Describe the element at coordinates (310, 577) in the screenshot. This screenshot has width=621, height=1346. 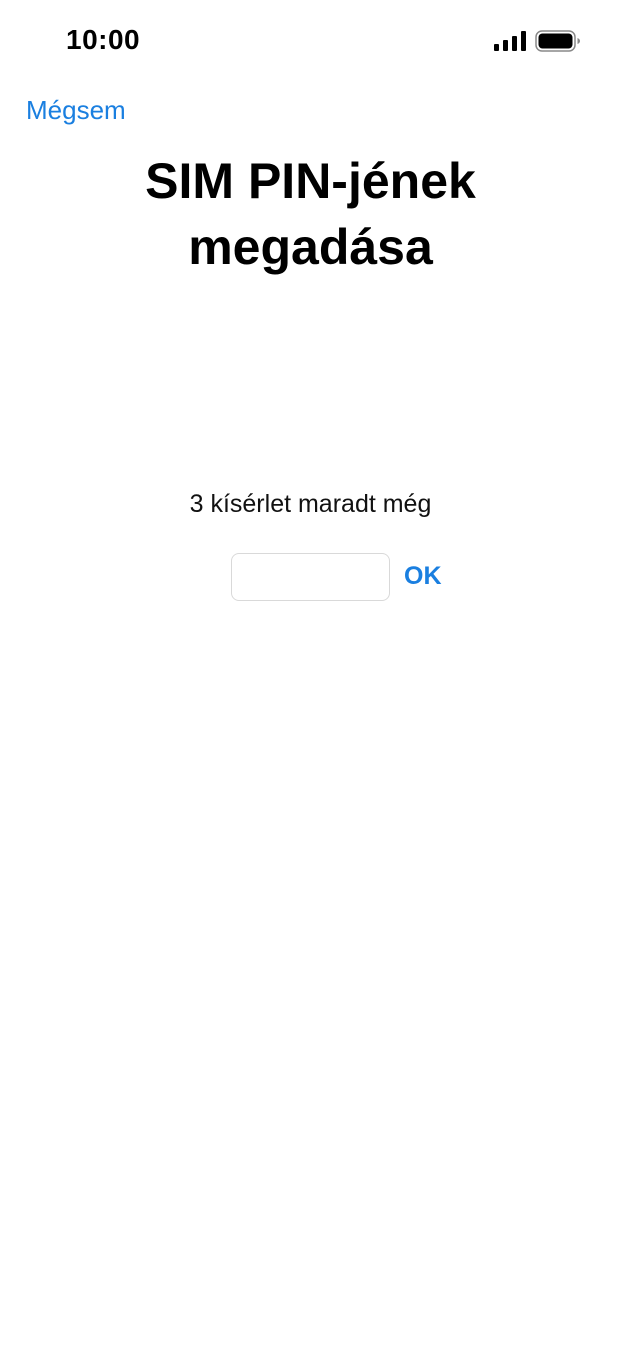
I see `sim-pin-input` at that location.